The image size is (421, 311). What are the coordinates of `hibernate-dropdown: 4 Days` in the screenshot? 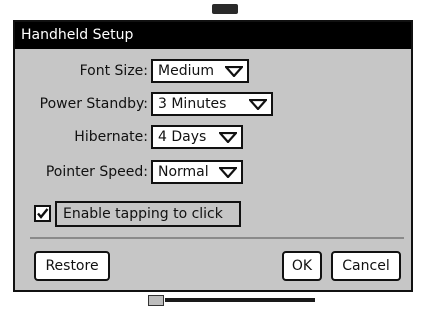 It's located at (197, 137).